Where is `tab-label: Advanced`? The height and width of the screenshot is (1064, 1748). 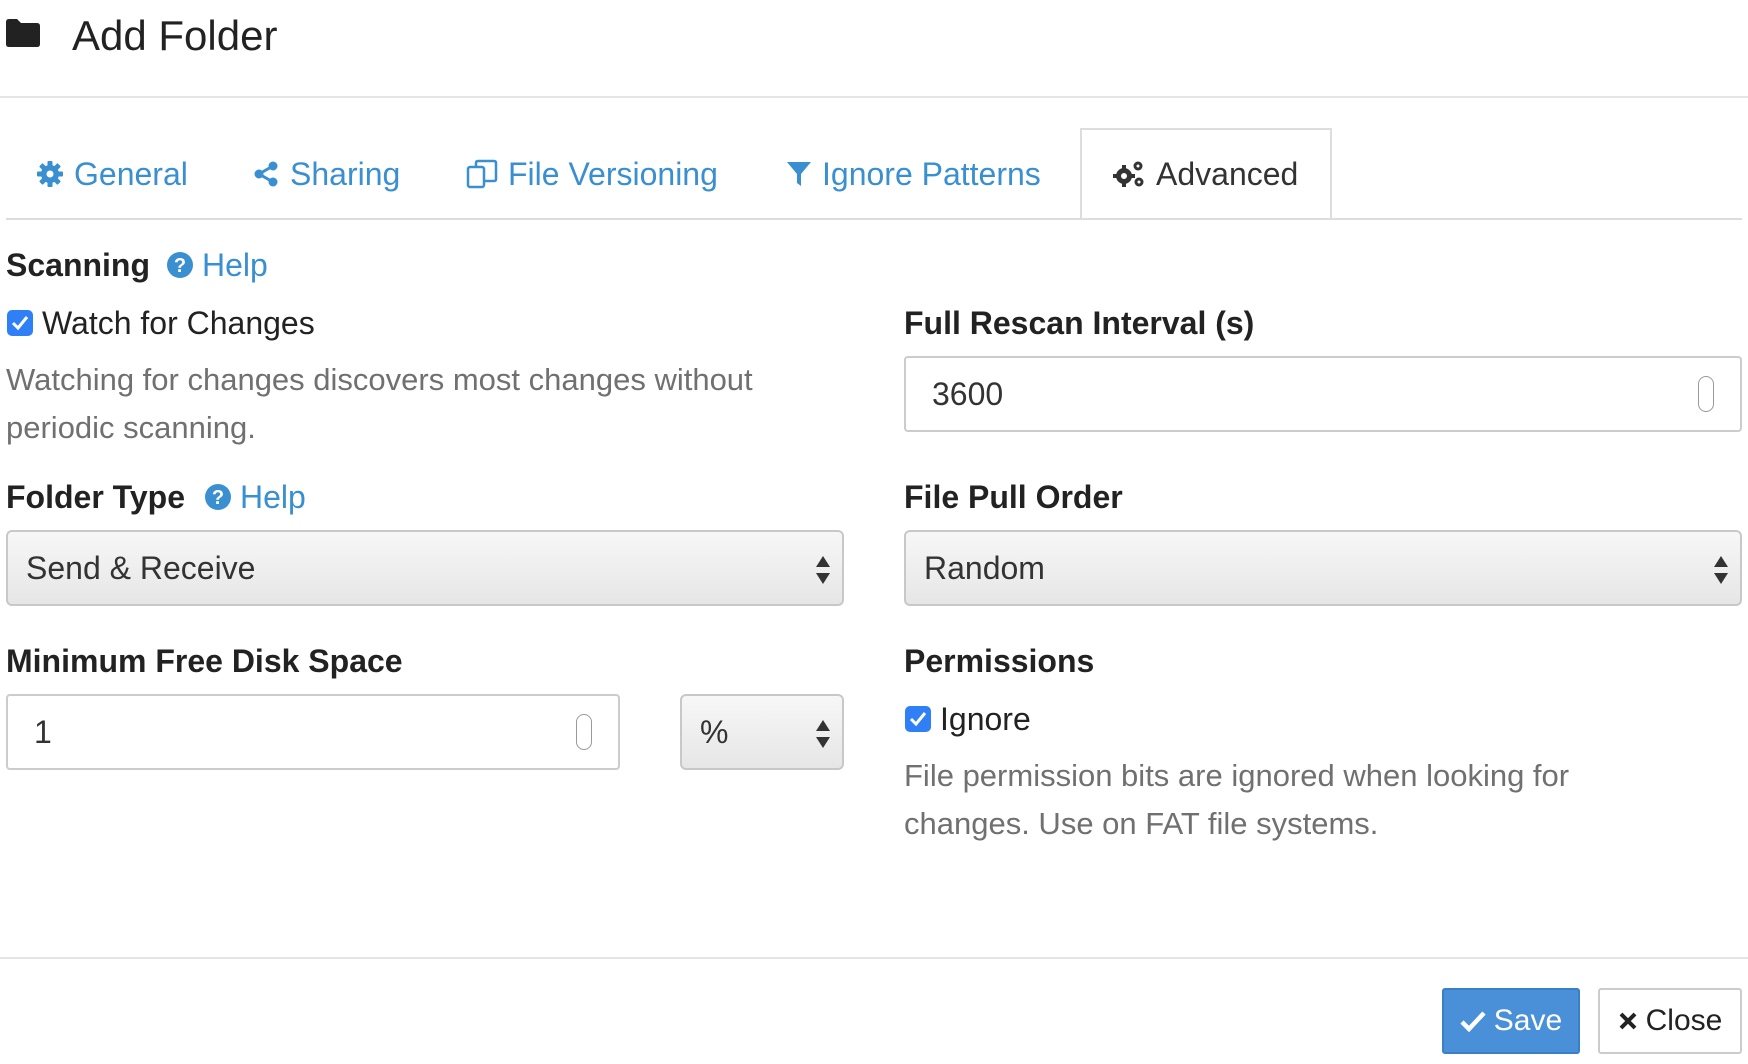 tab-label: Advanced is located at coordinates (1227, 173).